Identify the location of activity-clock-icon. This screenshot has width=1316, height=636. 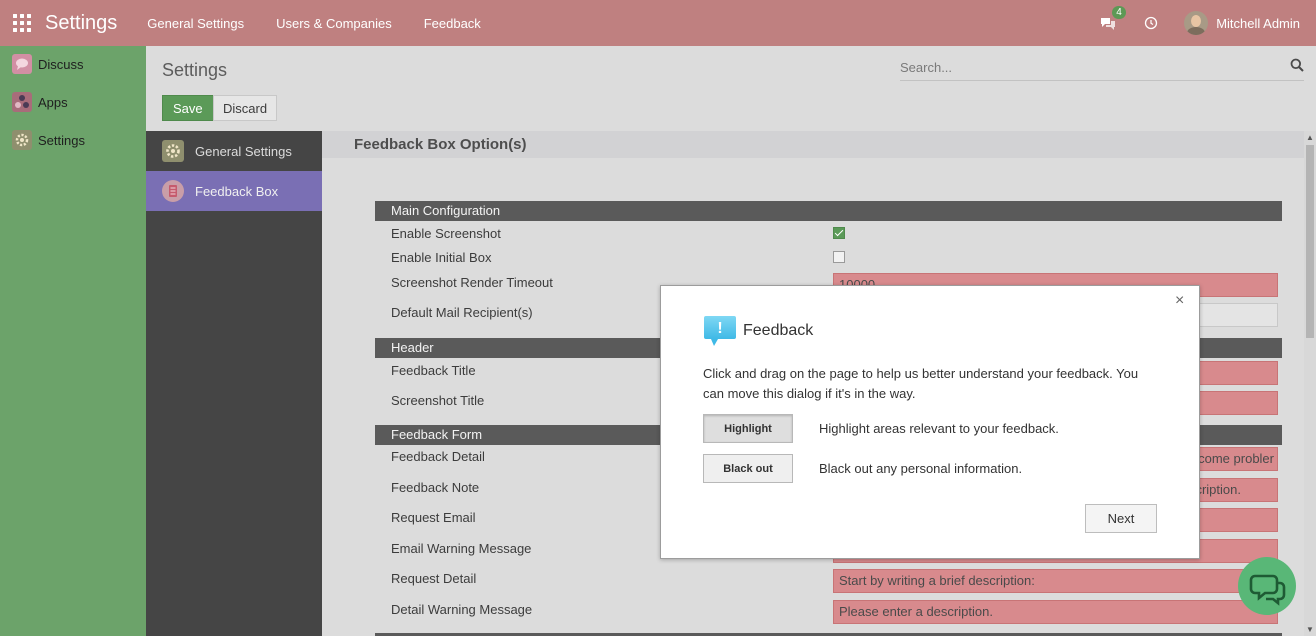
(1151, 23).